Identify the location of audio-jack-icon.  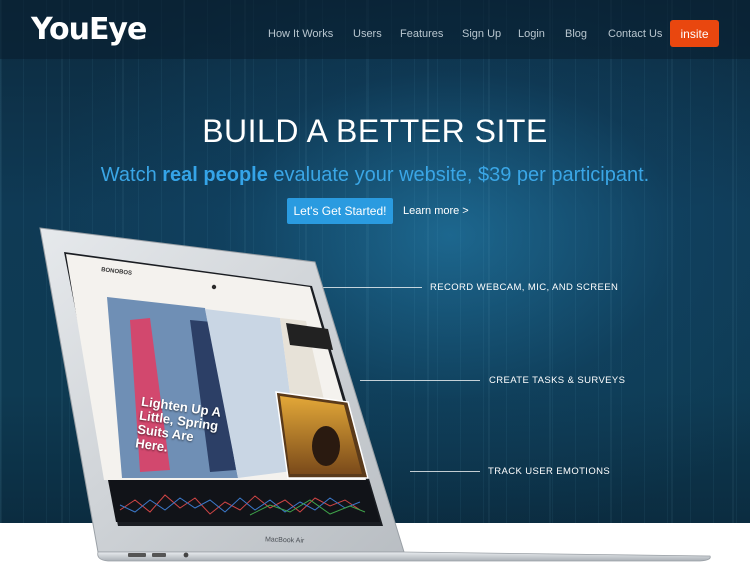
(186, 555).